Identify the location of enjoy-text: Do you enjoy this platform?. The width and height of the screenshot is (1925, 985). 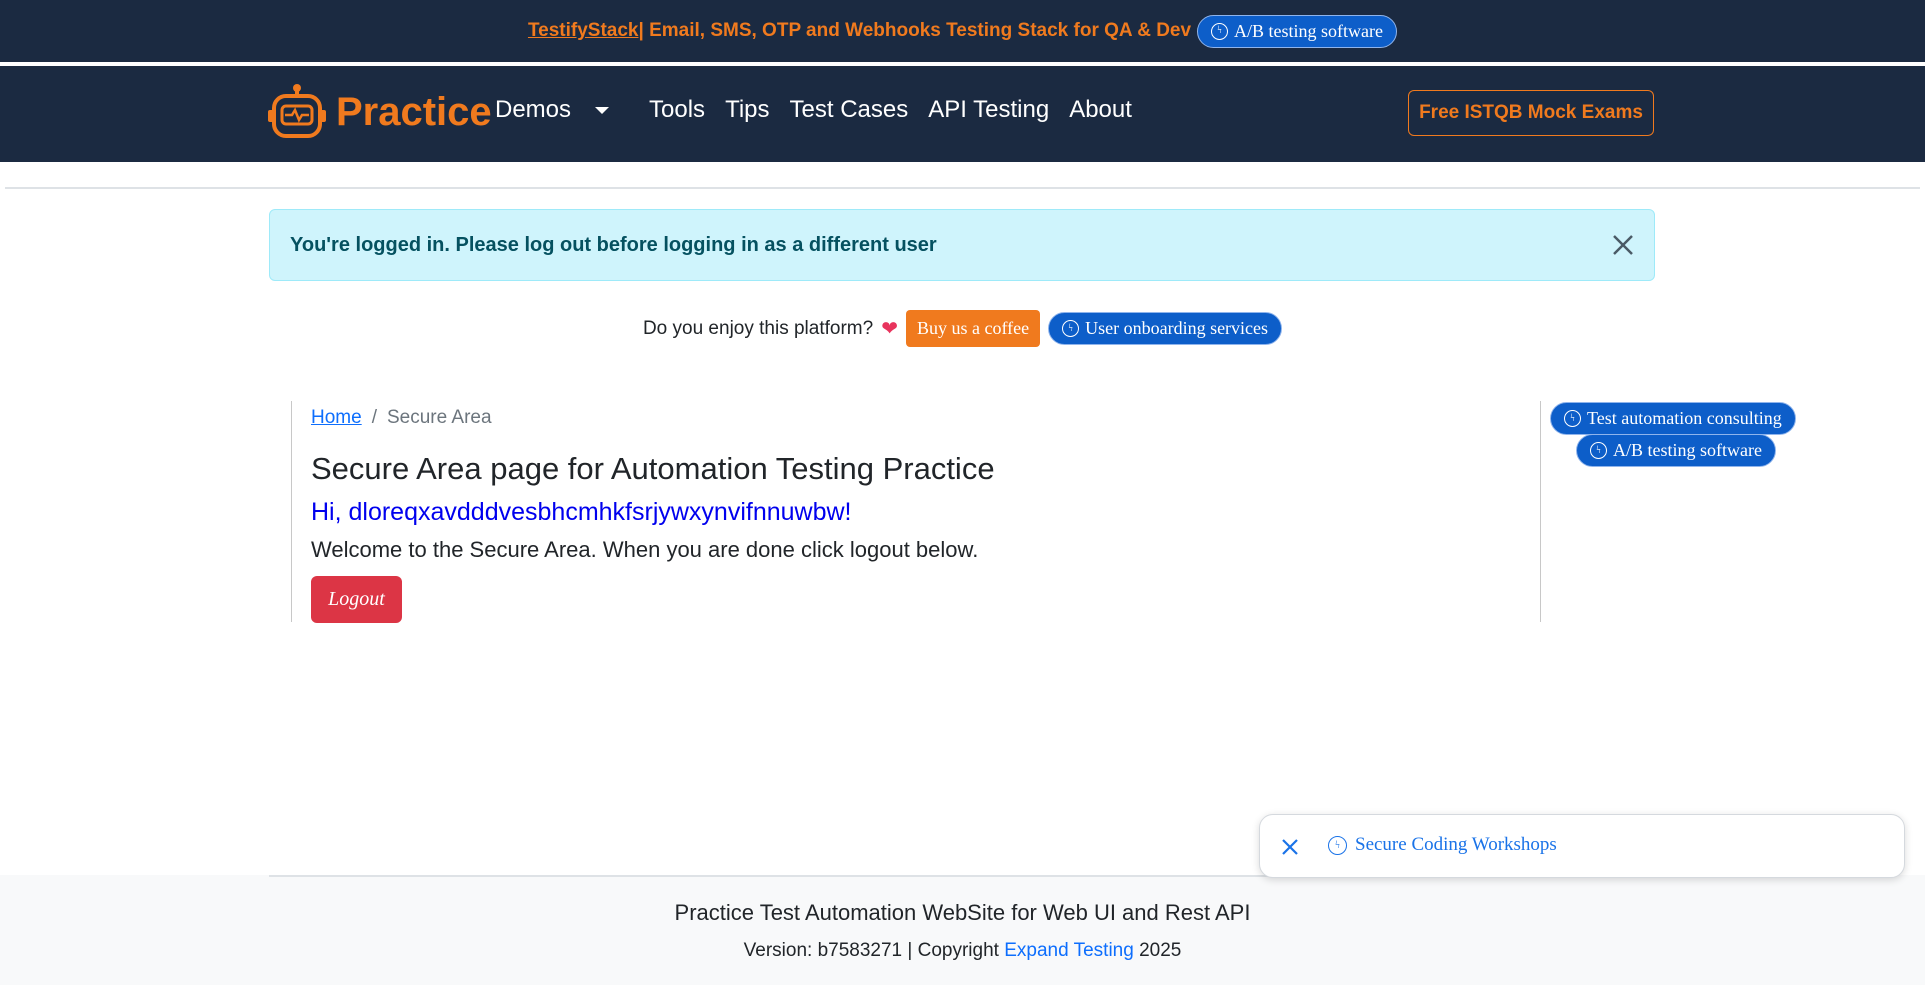
(758, 328).